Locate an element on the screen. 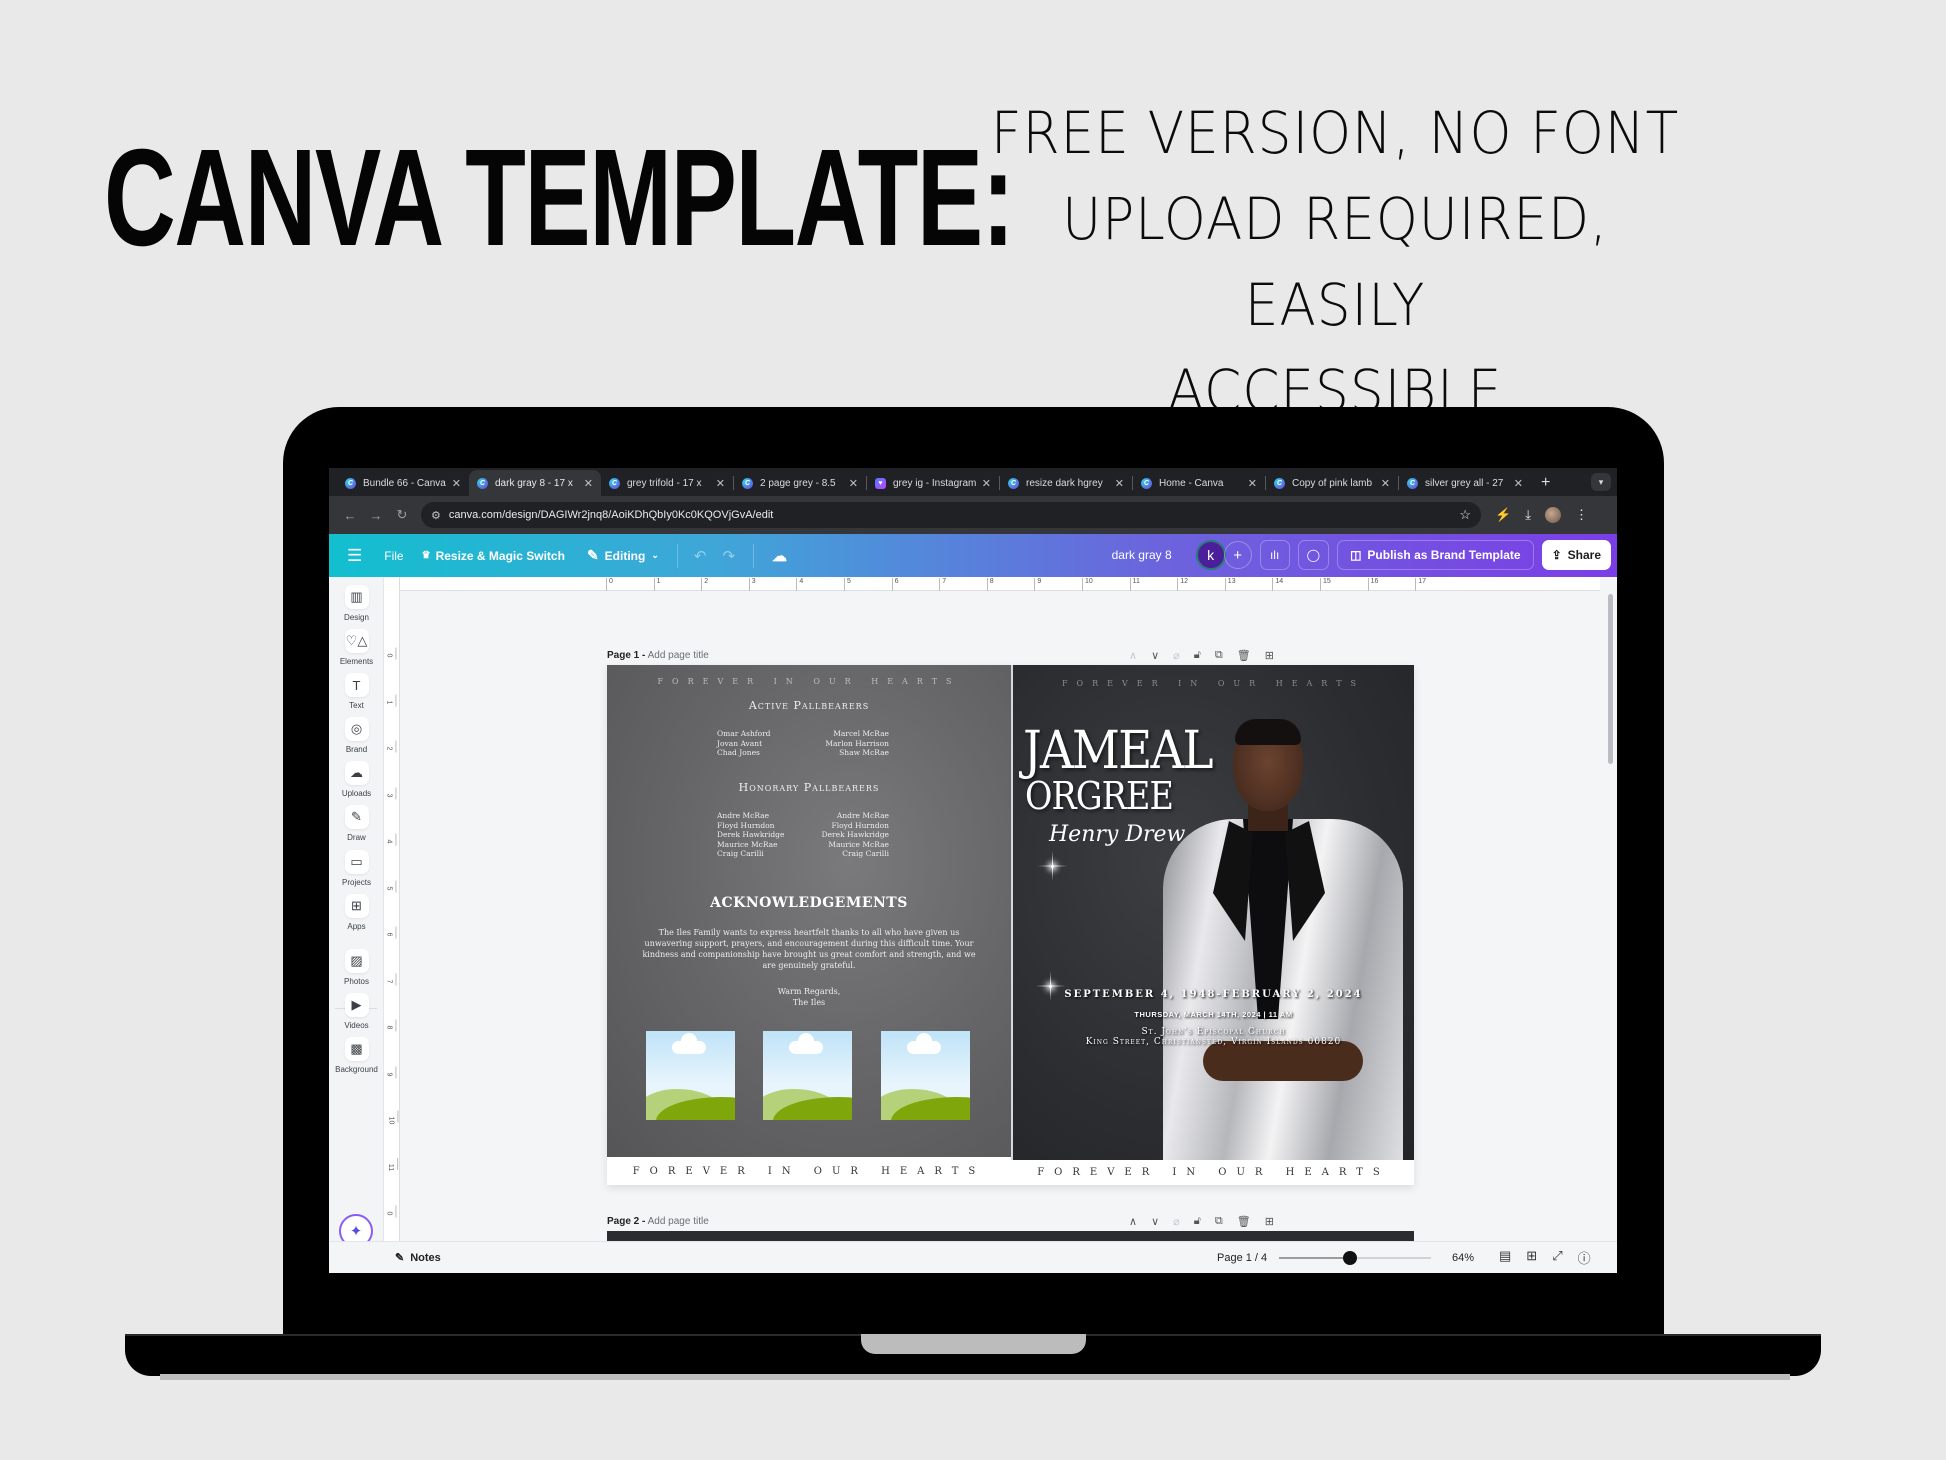 This screenshot has width=1946, height=1460. grid-view-icon: ⊞ is located at coordinates (1531, 1257).